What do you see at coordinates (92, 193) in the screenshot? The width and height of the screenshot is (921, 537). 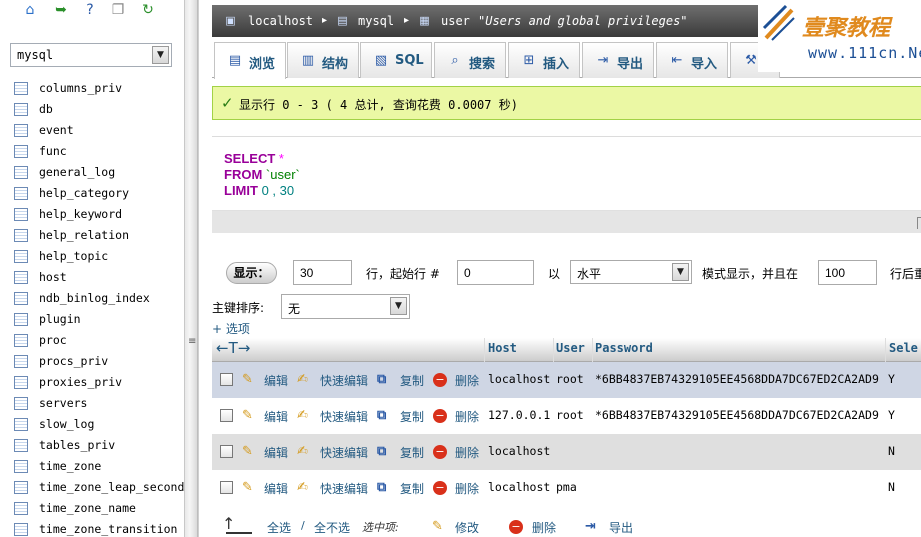 I see `sidebar-item-help-category: help_category` at bounding box center [92, 193].